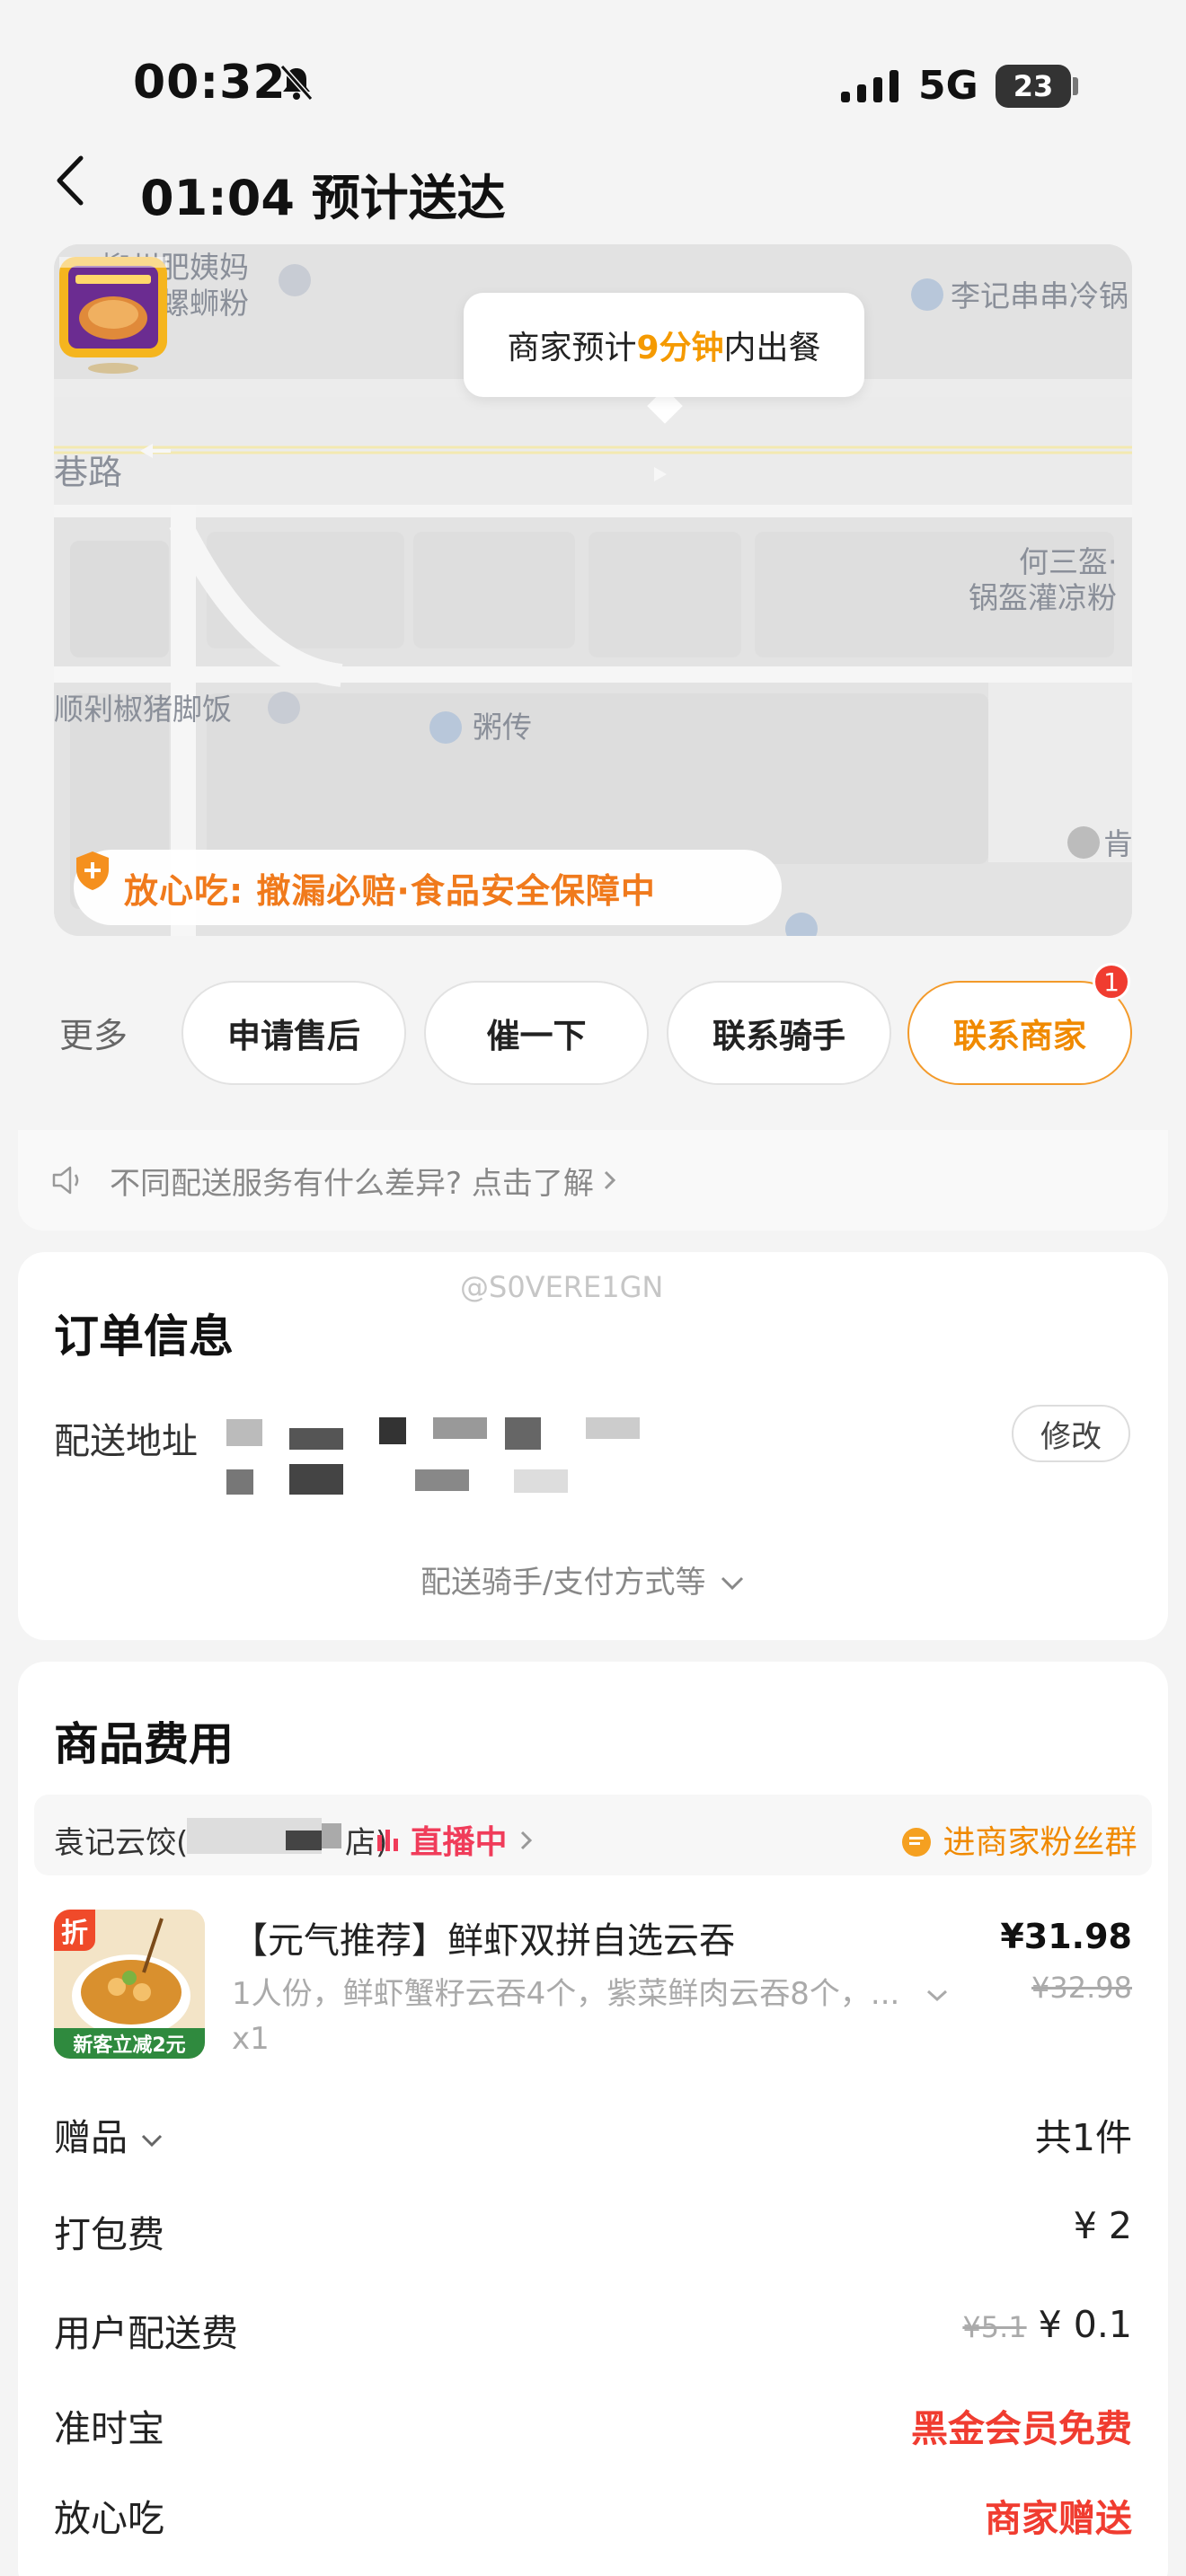 This screenshot has width=1186, height=2576. I want to click on contact-rider-button: 联系骑手, so click(779, 1033).